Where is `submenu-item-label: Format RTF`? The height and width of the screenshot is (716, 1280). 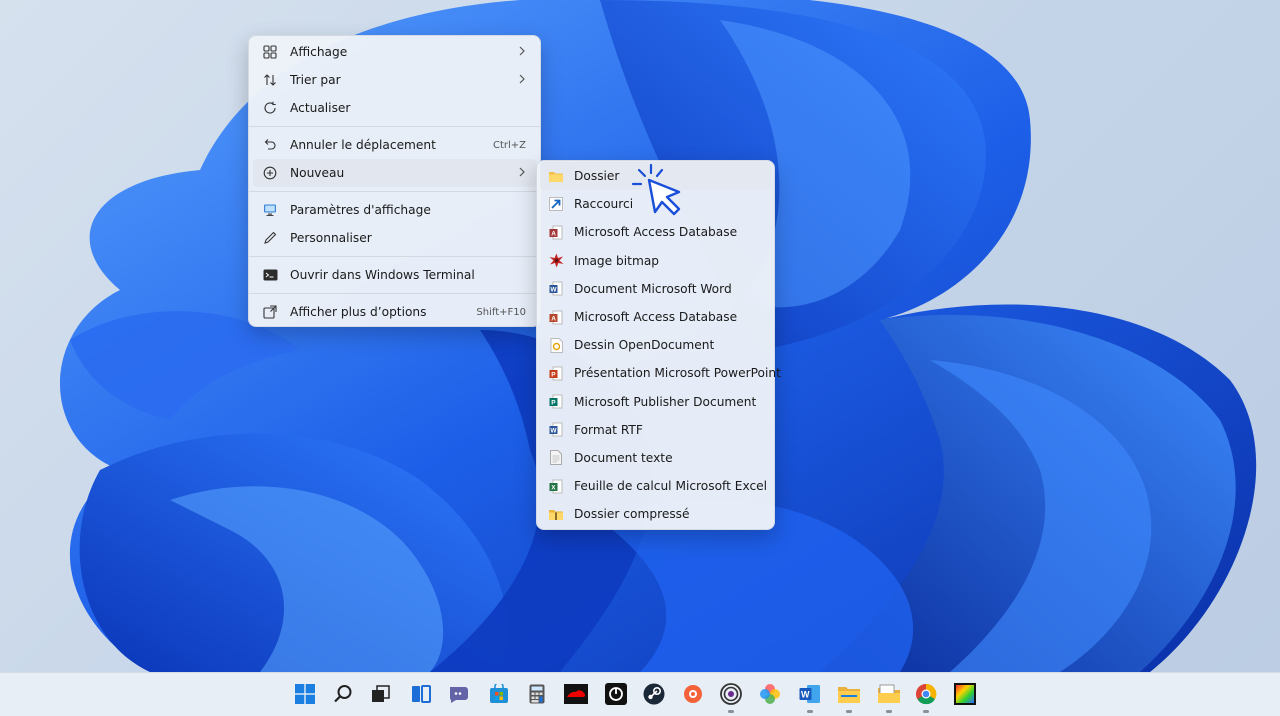 submenu-item-label: Format RTF is located at coordinates (608, 429).